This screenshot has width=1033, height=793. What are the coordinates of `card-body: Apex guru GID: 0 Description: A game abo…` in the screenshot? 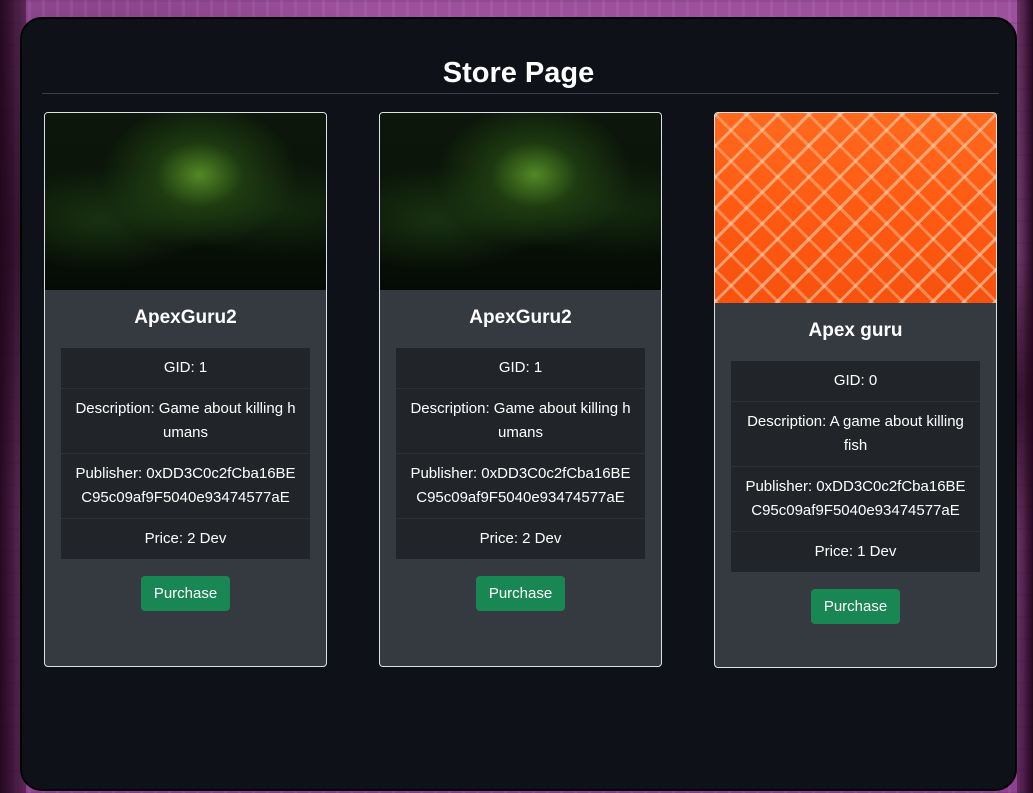 It's located at (855, 463).